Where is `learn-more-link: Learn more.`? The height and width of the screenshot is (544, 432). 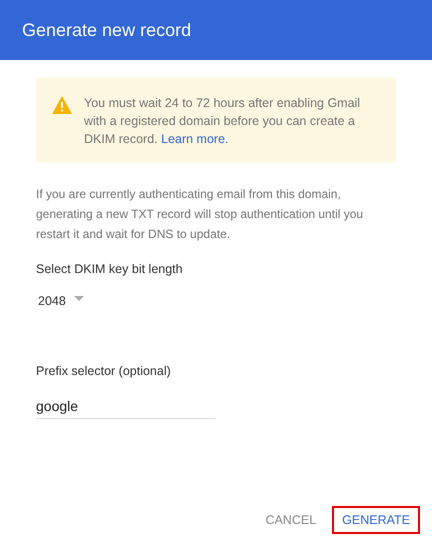
learn-more-link: Learn more. is located at coordinates (195, 139).